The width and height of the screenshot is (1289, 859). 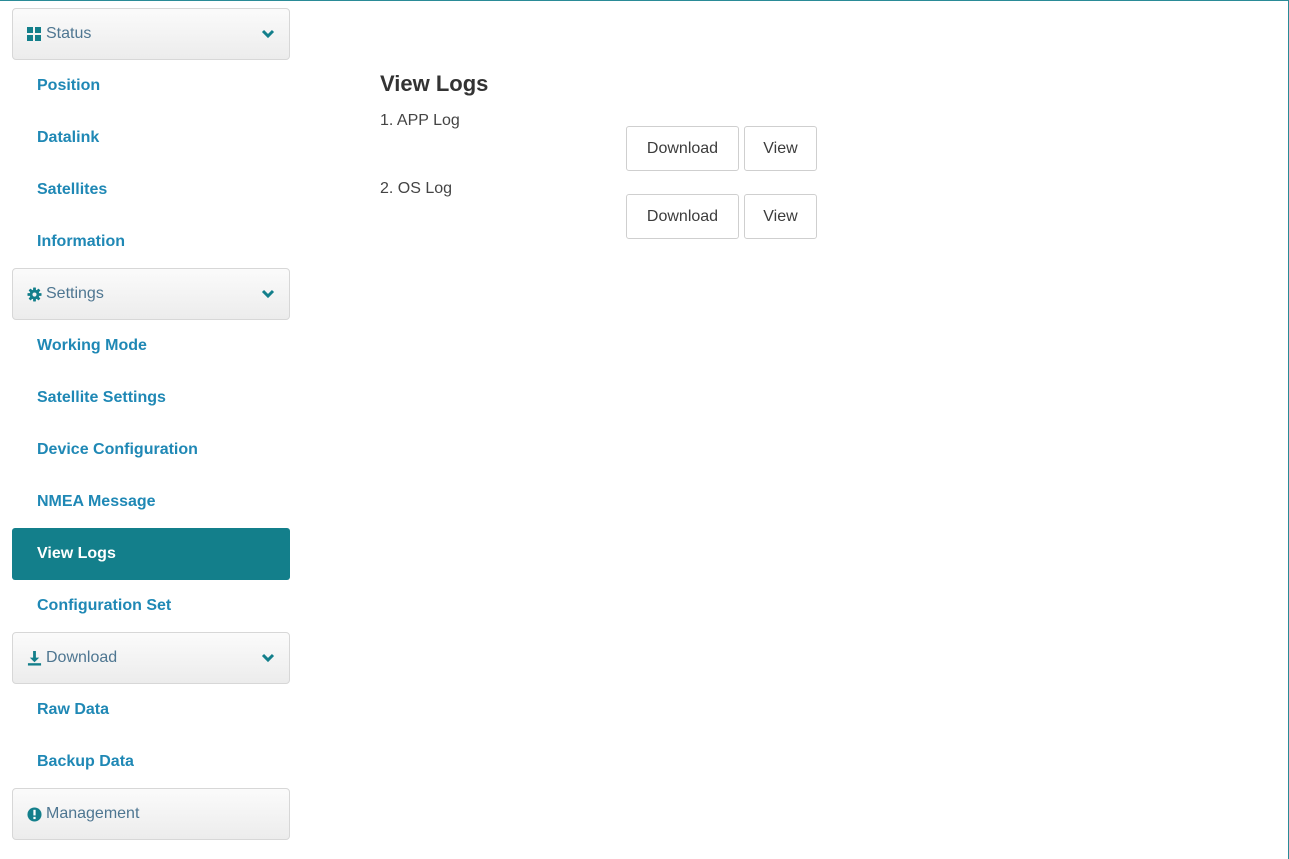 I want to click on grid-icon, so click(x=34, y=34).